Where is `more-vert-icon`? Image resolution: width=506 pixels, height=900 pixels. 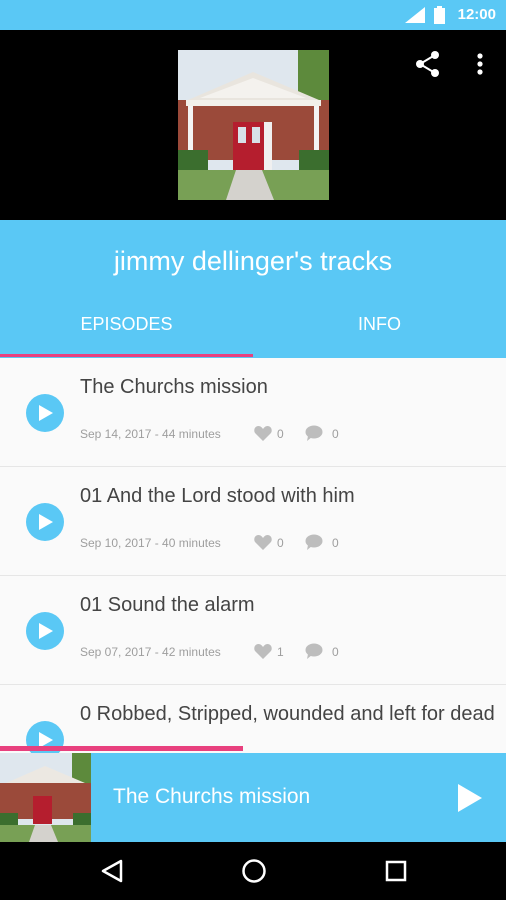 more-vert-icon is located at coordinates (480, 64).